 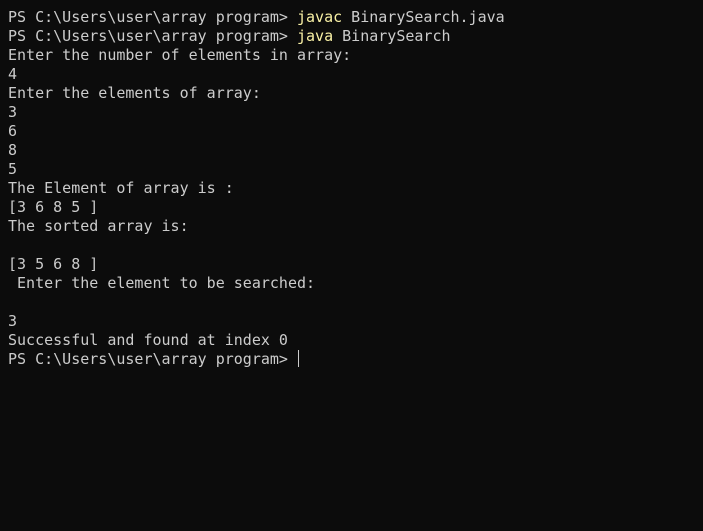 I want to click on output-line: The Element of array is :, so click(x=121, y=188).